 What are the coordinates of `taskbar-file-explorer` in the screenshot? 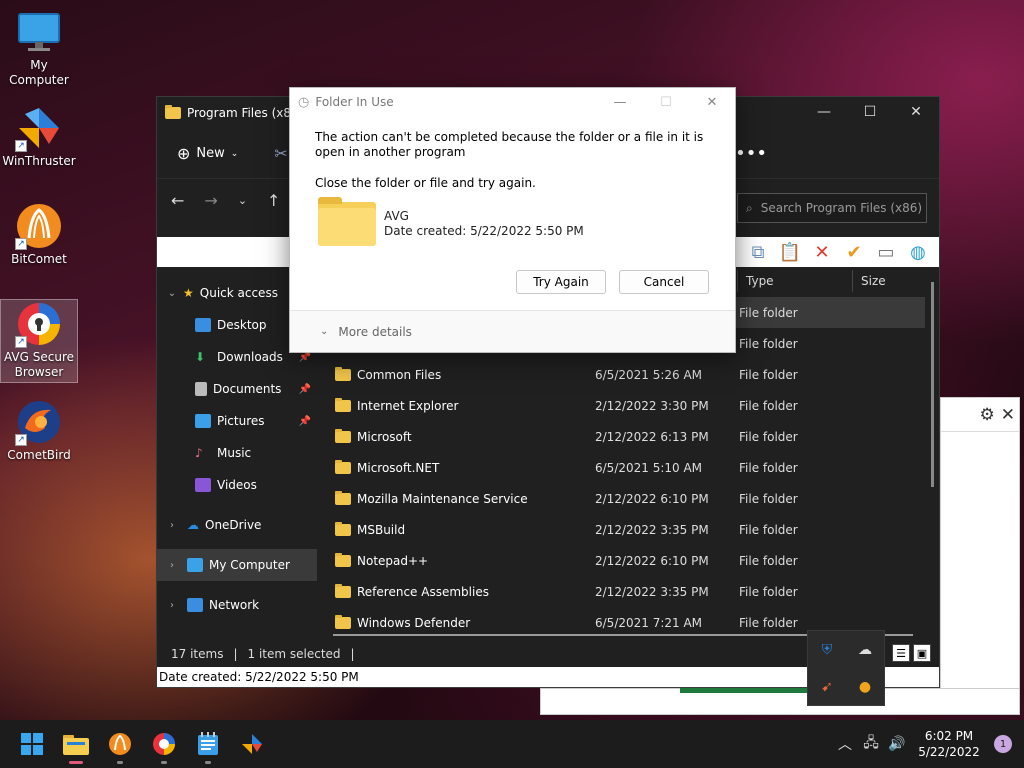 It's located at (76, 744).